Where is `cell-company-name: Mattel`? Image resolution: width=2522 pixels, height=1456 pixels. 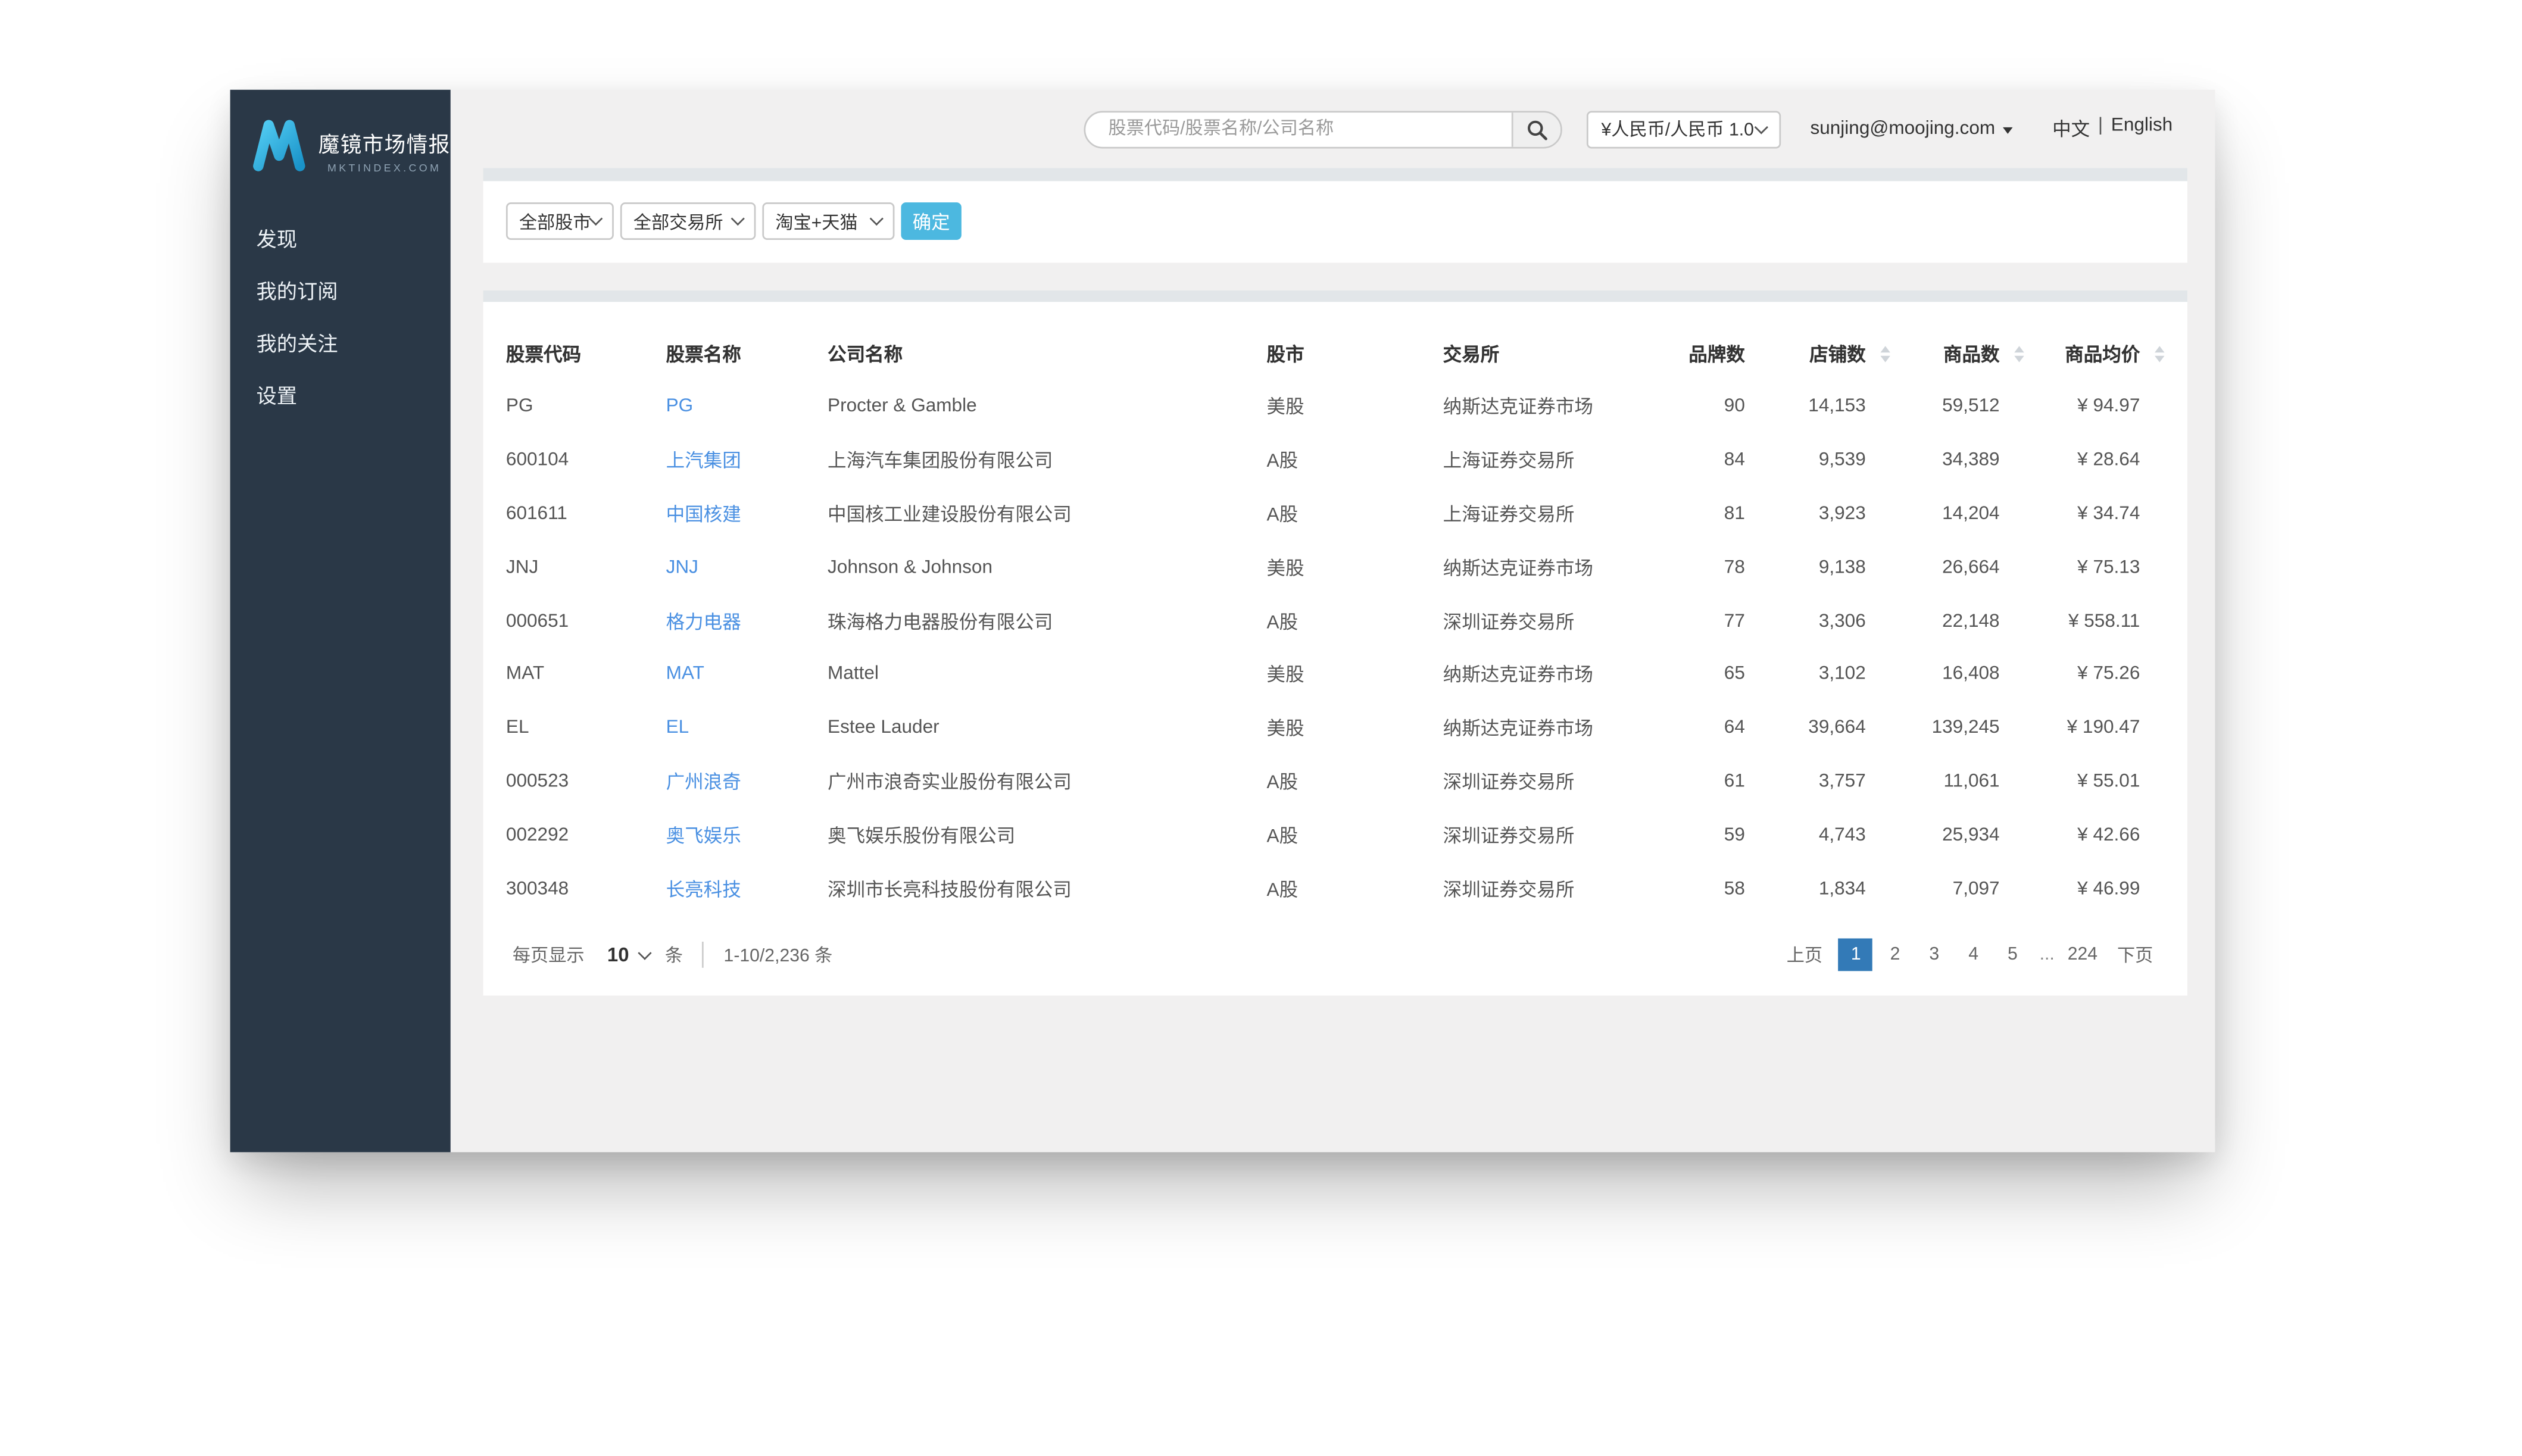 cell-company-name: Mattel is located at coordinates (853, 674).